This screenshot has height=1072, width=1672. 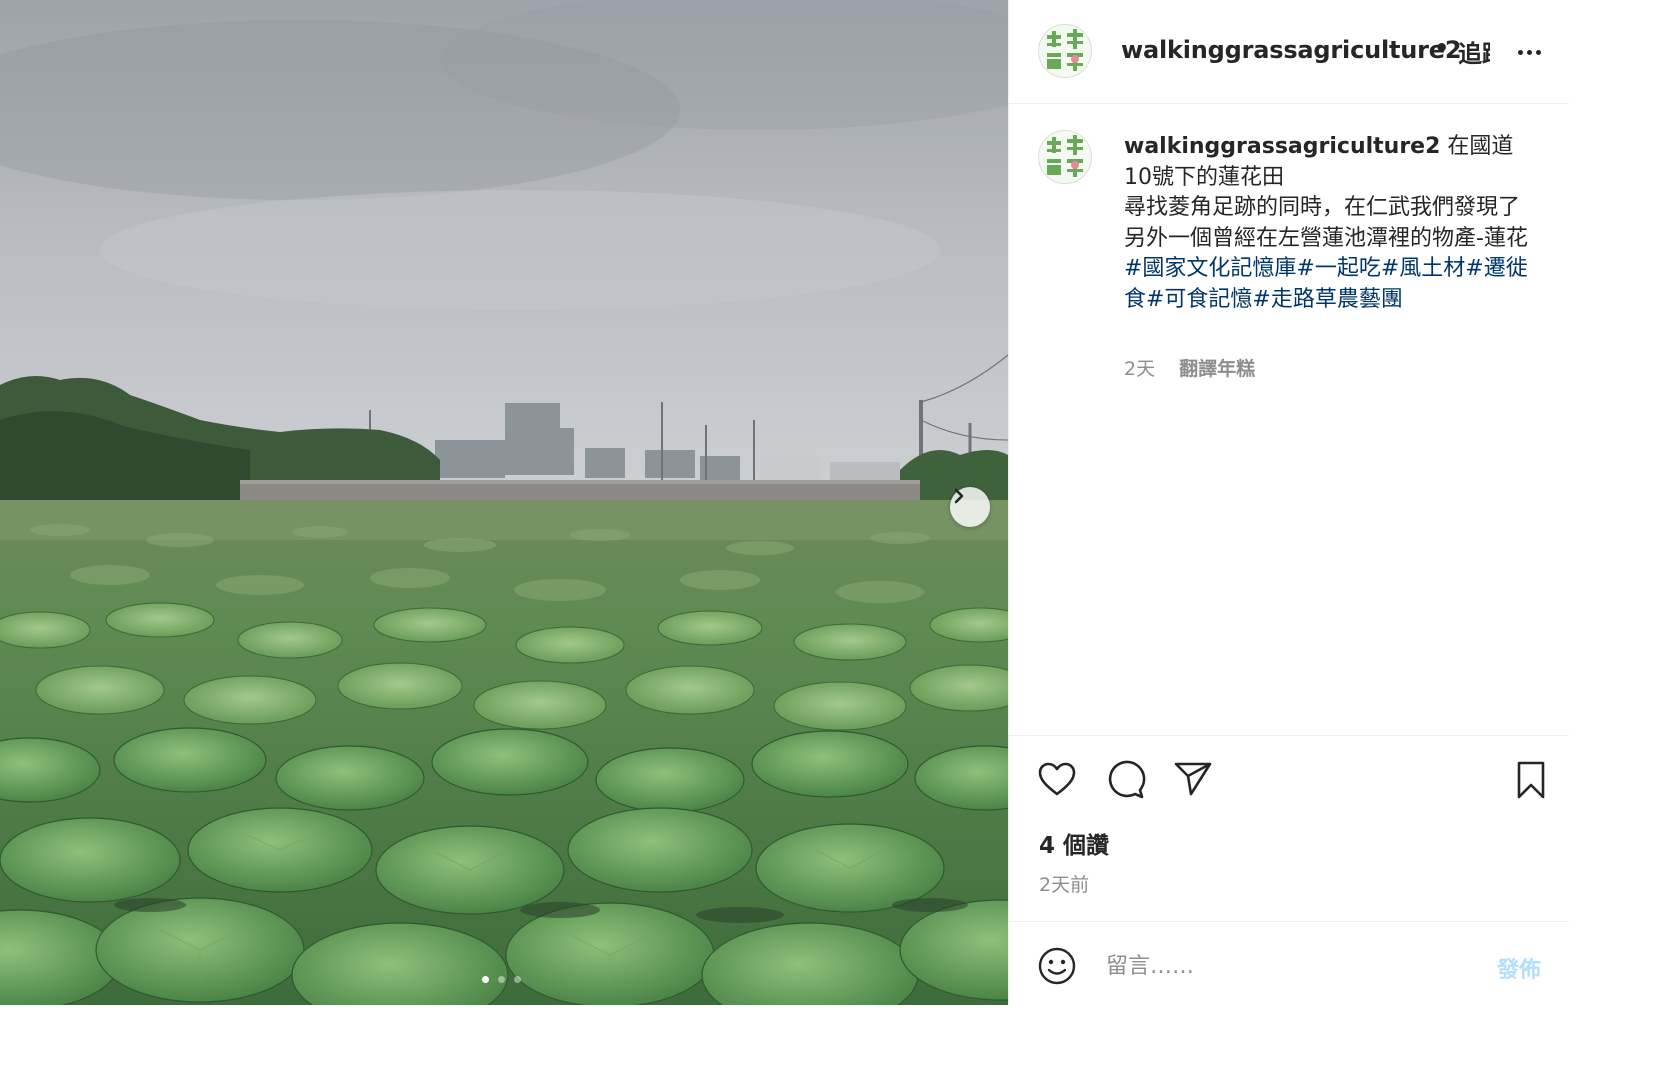 I want to click on post-header: walkinggrassagriculture2 • 追蹤, so click(x=1289, y=52).